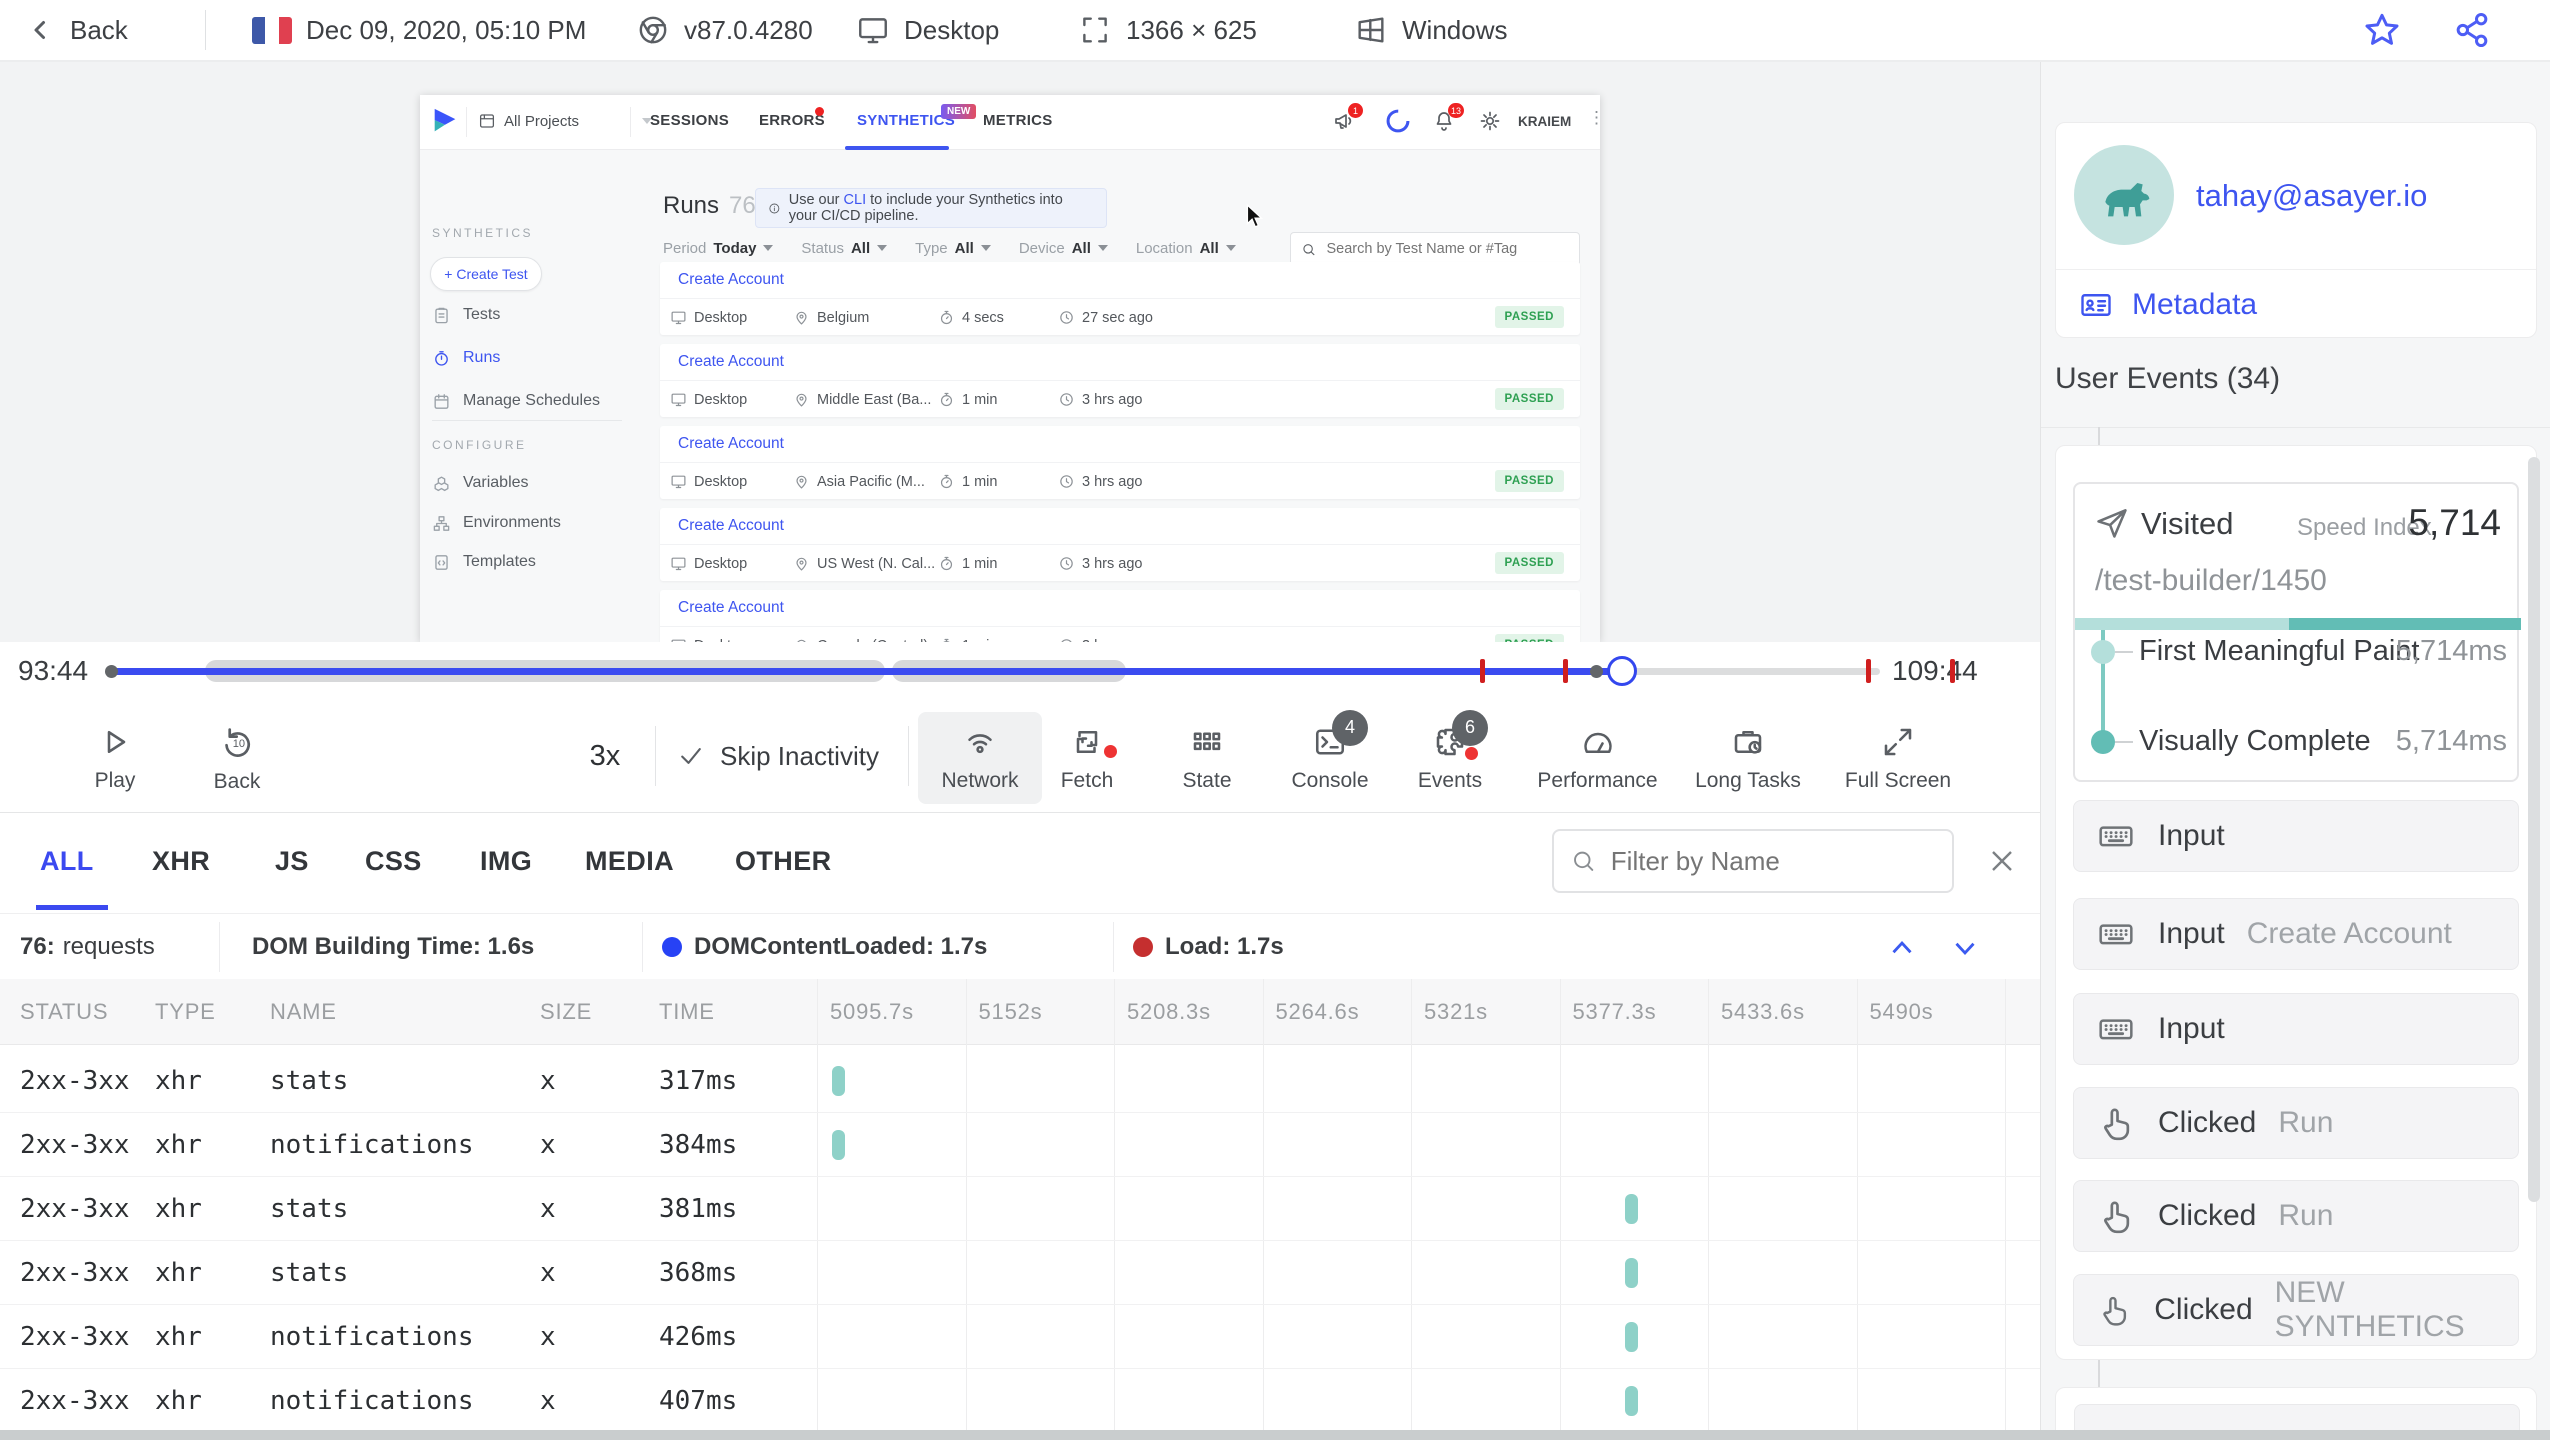  What do you see at coordinates (605, 756) in the screenshot?
I see `playback-speed-button: 3x` at bounding box center [605, 756].